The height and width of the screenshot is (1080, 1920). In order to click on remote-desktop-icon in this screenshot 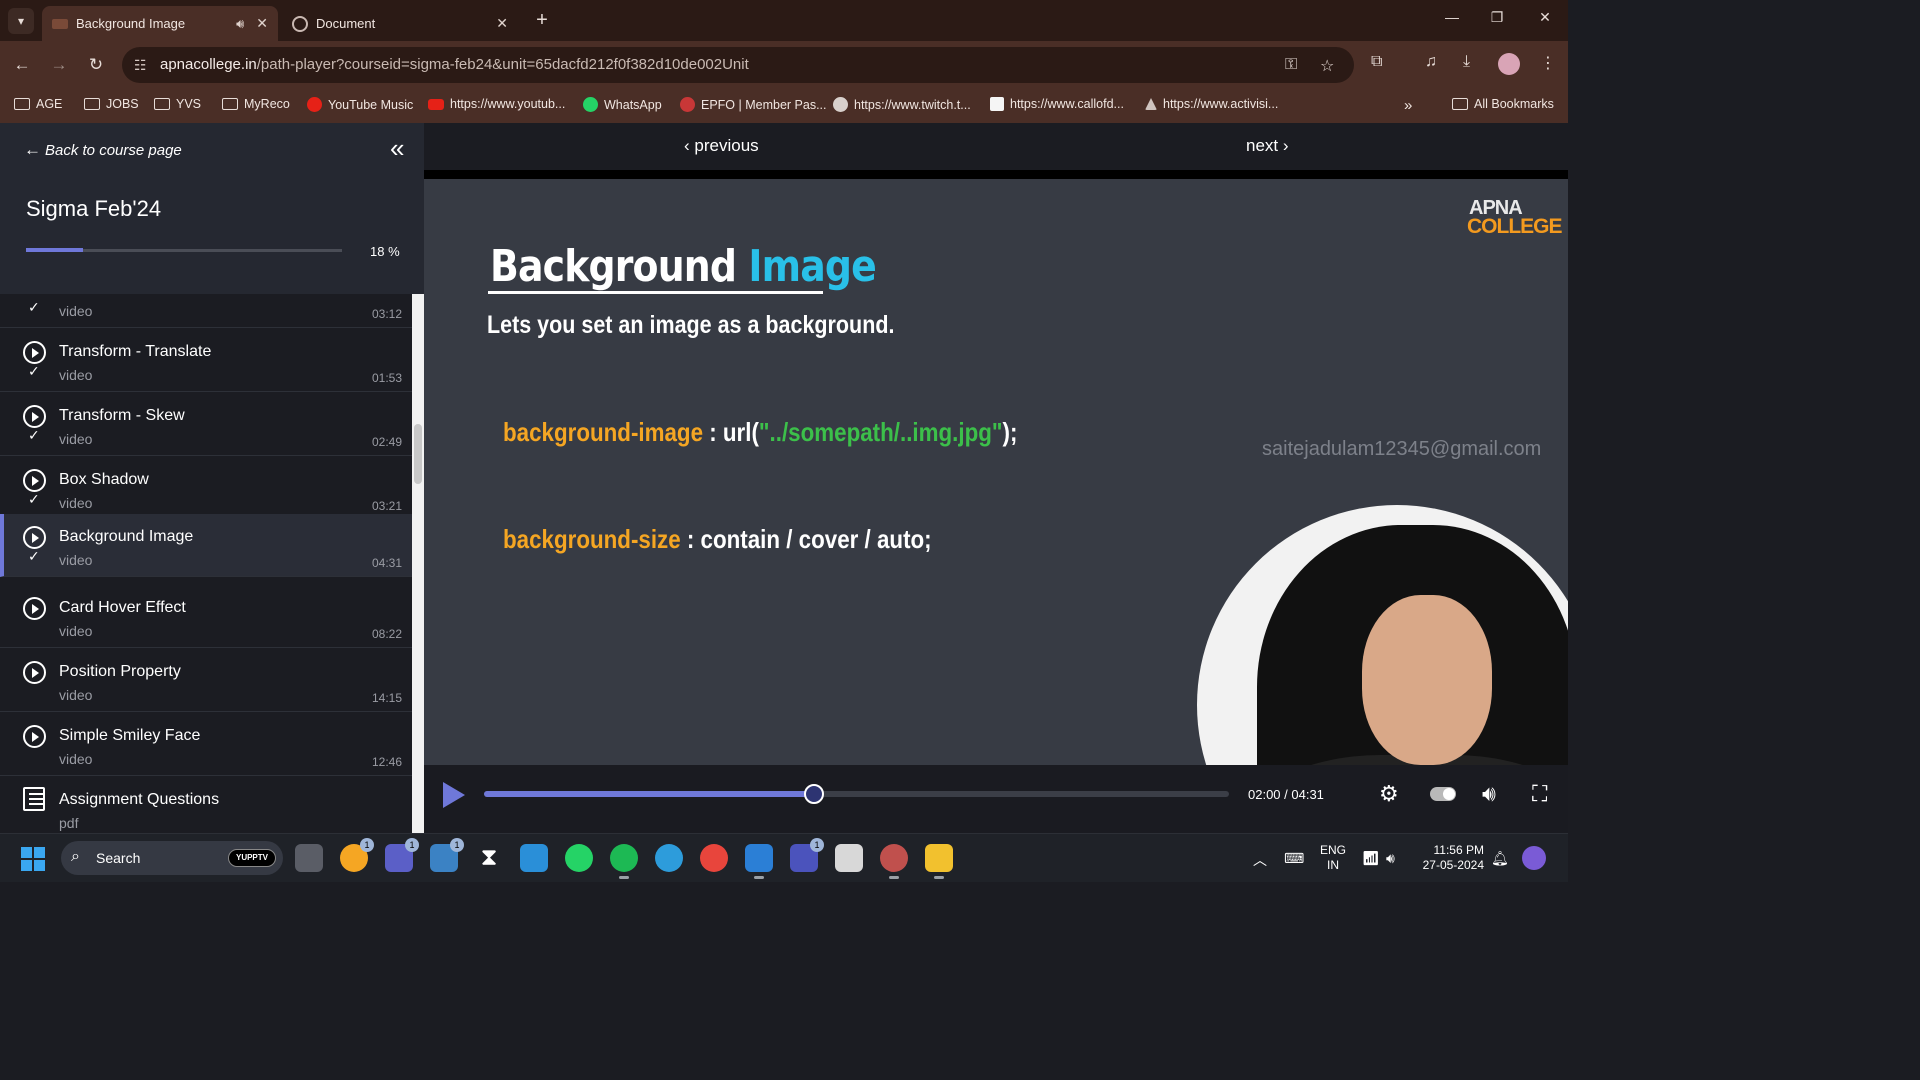, I will do `click(534, 858)`.